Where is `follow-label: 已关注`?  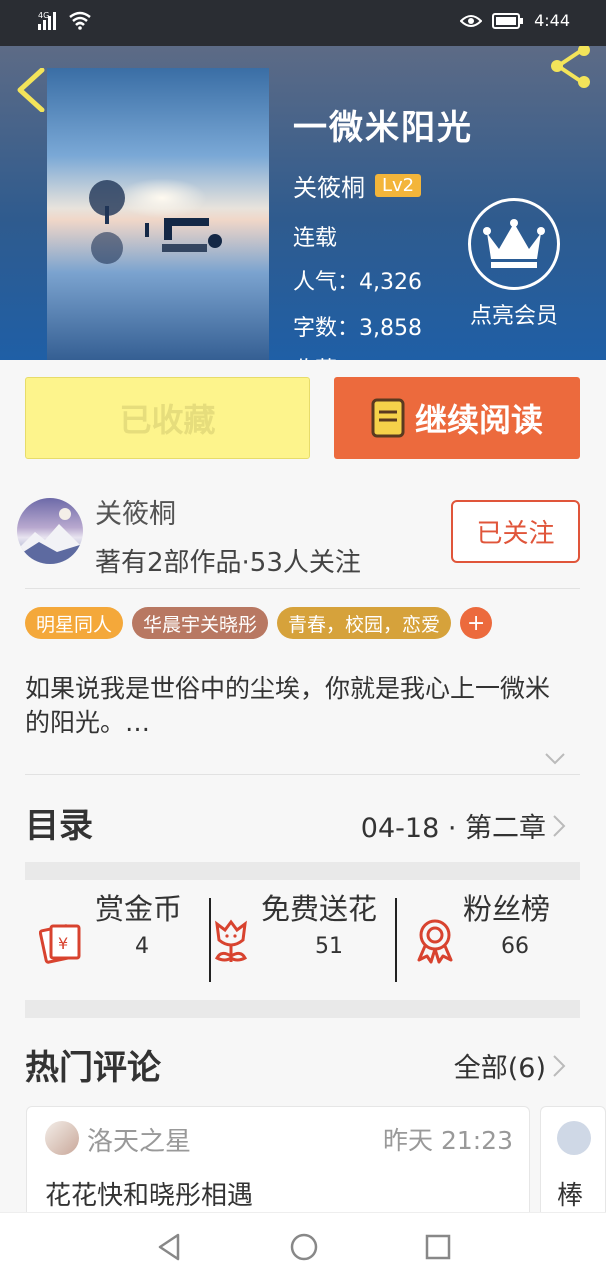 follow-label: 已关注 is located at coordinates (515, 534).